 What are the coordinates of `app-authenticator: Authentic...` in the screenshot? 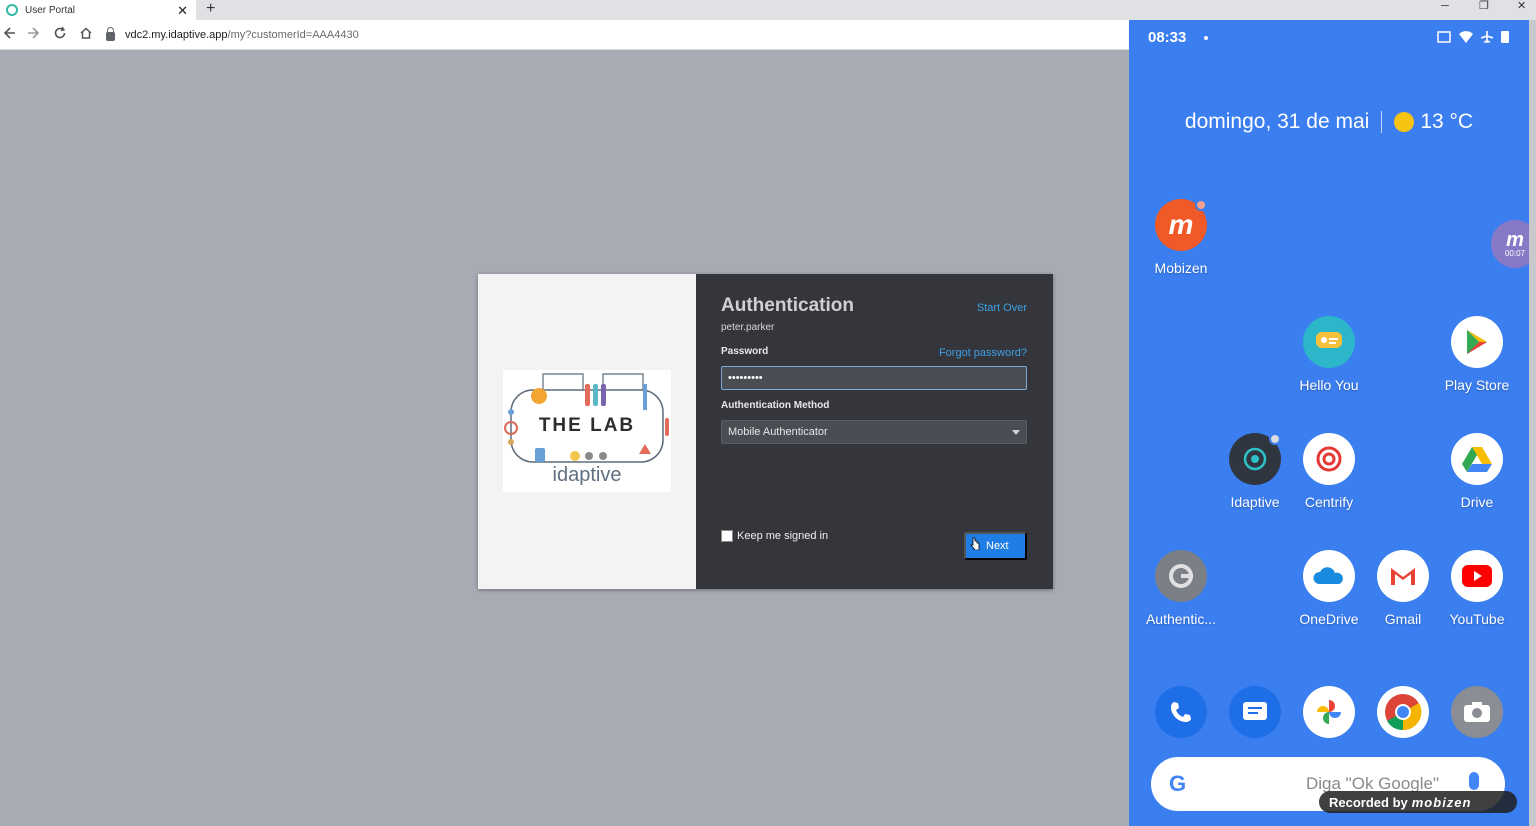 It's located at (1181, 588).